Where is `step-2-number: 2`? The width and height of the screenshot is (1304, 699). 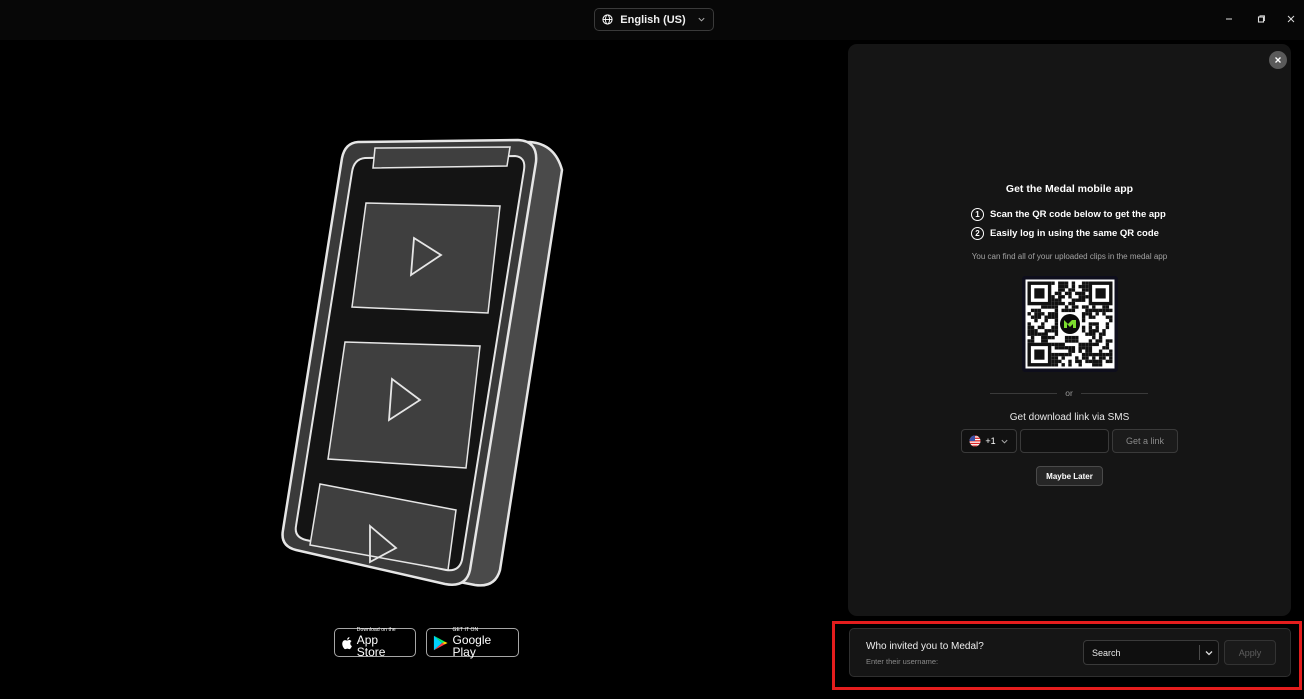
step-2-number: 2 is located at coordinates (977, 233).